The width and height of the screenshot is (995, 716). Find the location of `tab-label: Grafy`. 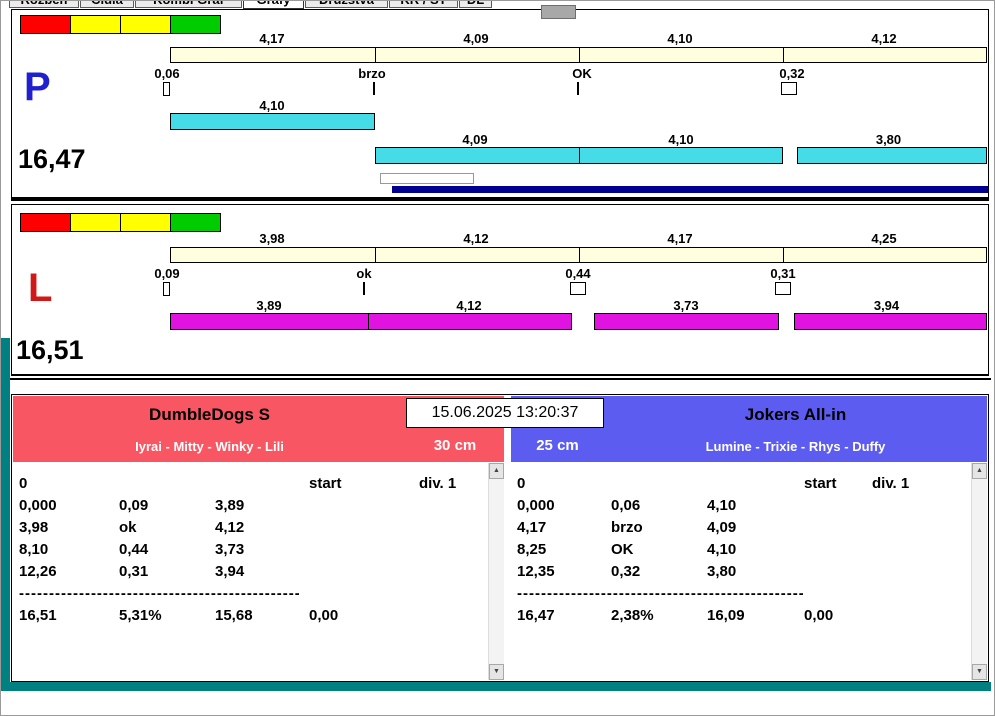

tab-label: Grafy is located at coordinates (273, 4).